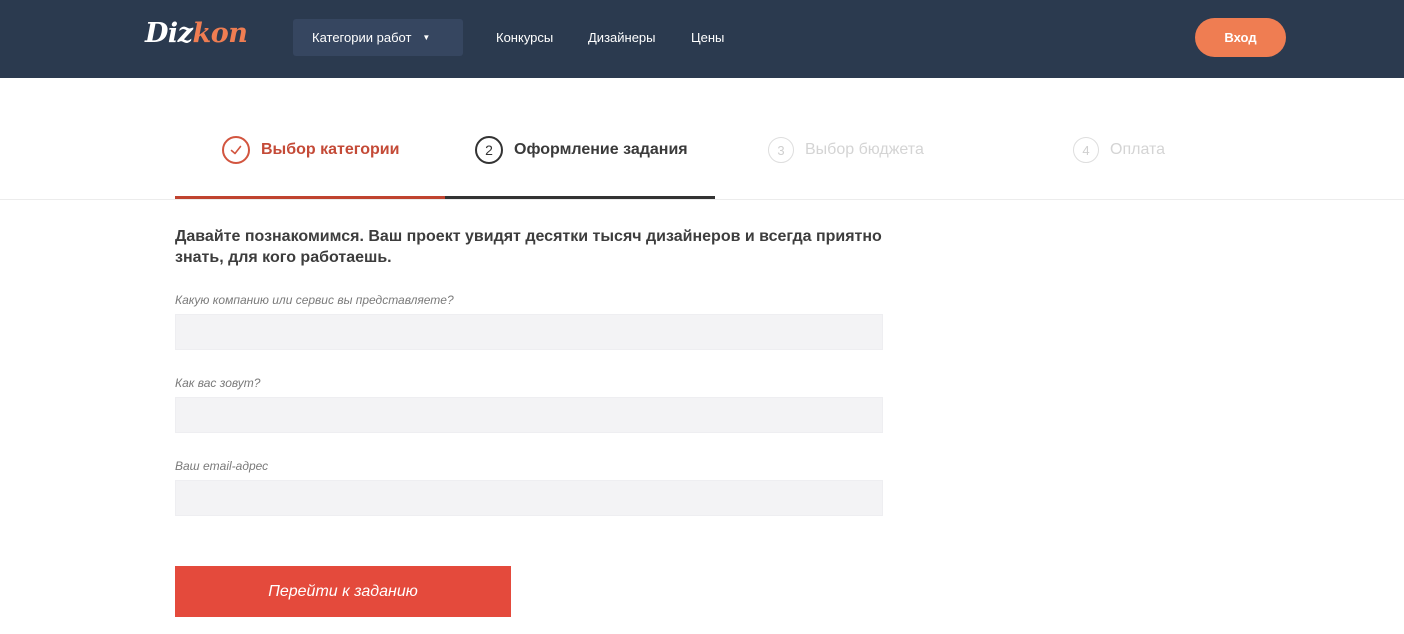 The image size is (1404, 634). What do you see at coordinates (622, 37) in the screenshot?
I see `nav-link-designers: Дизайнеры` at bounding box center [622, 37].